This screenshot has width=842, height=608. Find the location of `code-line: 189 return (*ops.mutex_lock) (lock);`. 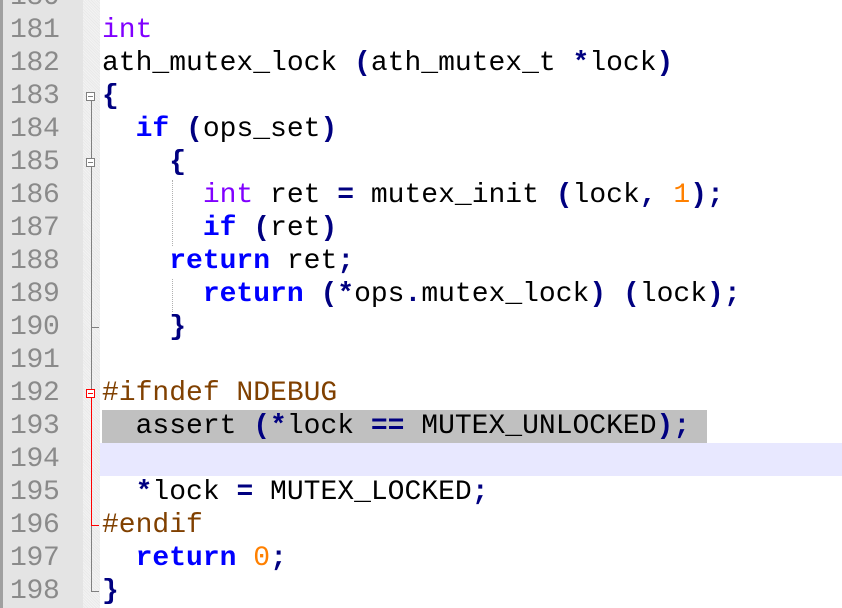

code-line: 189 return (*ops.mutex_lock) (lock); is located at coordinates (421, 294).